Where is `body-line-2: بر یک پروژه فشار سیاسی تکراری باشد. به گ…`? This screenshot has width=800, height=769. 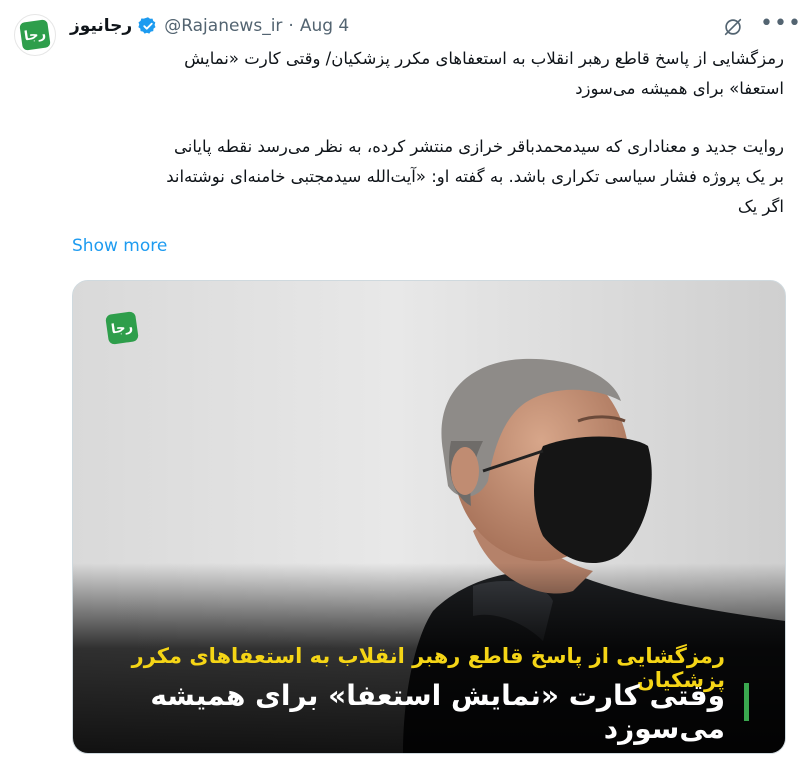
body-line-2: بر یک پروژه فشار سیاسی تکراری باشد. به گ… is located at coordinates (475, 176).